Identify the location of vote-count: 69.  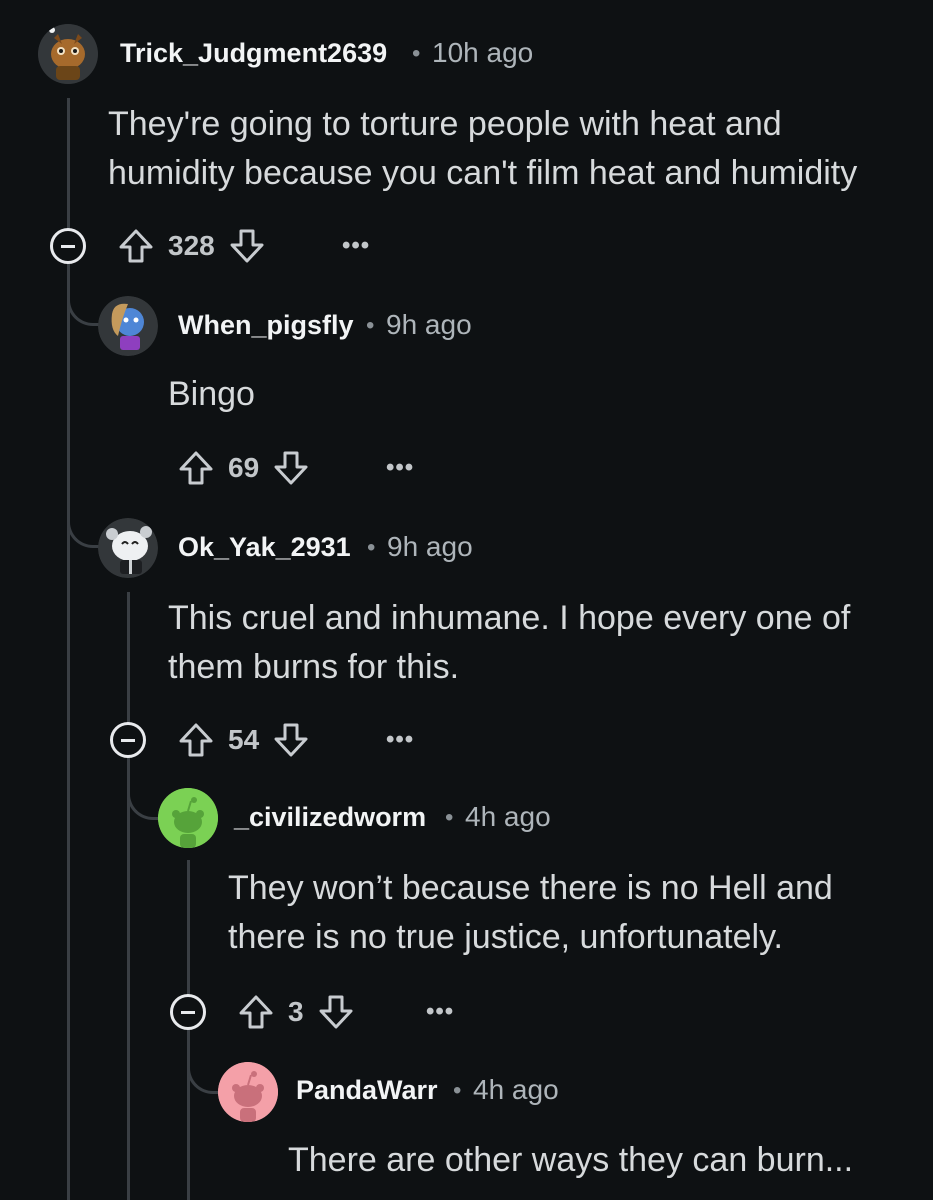
(244, 467).